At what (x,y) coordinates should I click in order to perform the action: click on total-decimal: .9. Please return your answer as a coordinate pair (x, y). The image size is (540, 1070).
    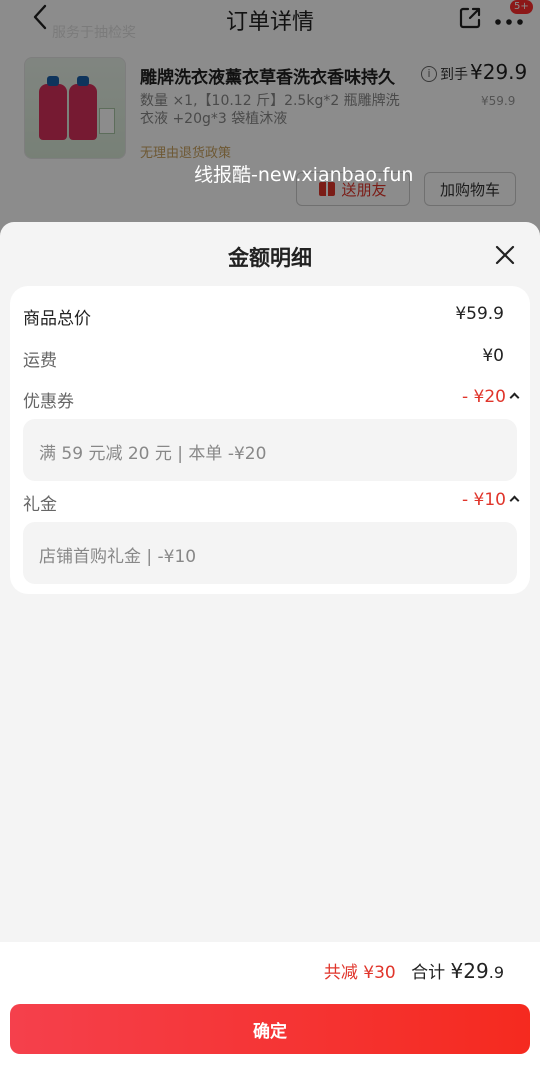
    Looking at the image, I should click on (496, 972).